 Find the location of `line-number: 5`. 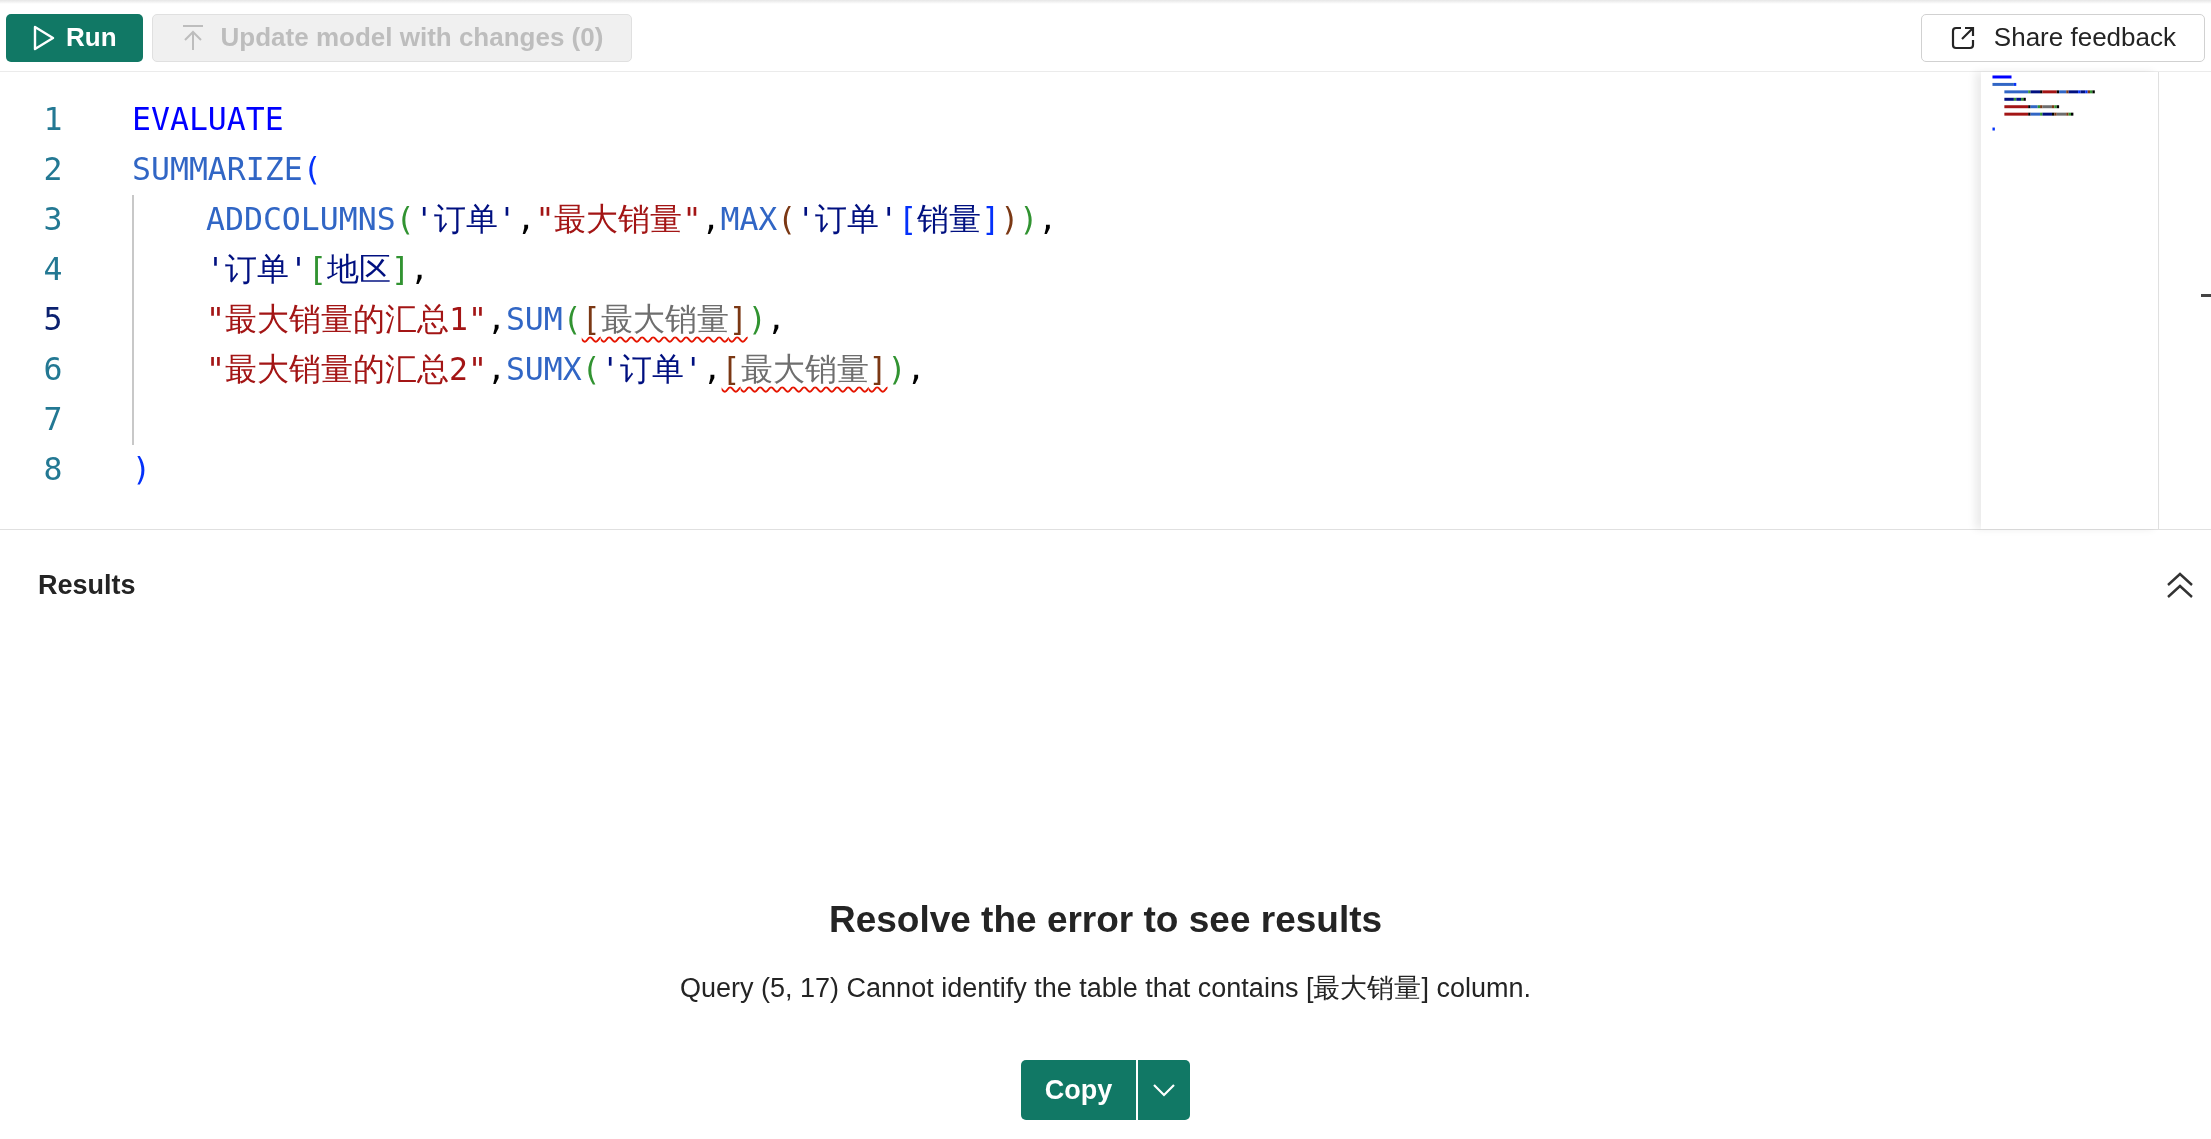

line-number: 5 is located at coordinates (53, 320).